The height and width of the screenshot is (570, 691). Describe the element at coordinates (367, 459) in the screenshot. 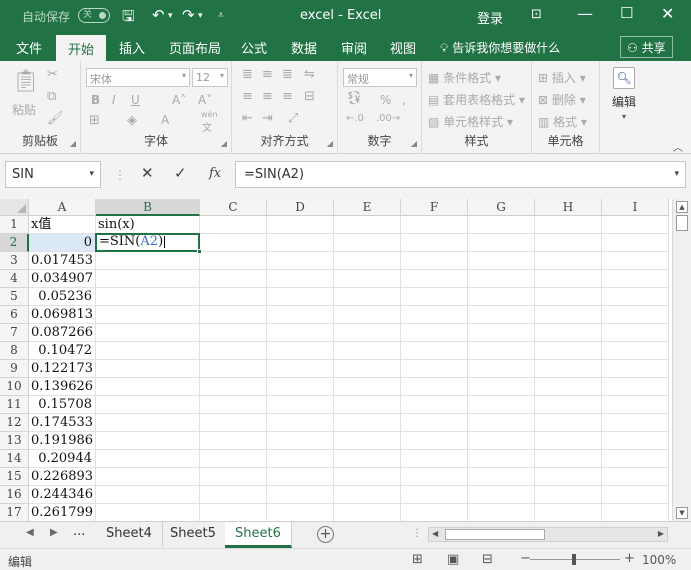

I see `cell-e14` at that location.